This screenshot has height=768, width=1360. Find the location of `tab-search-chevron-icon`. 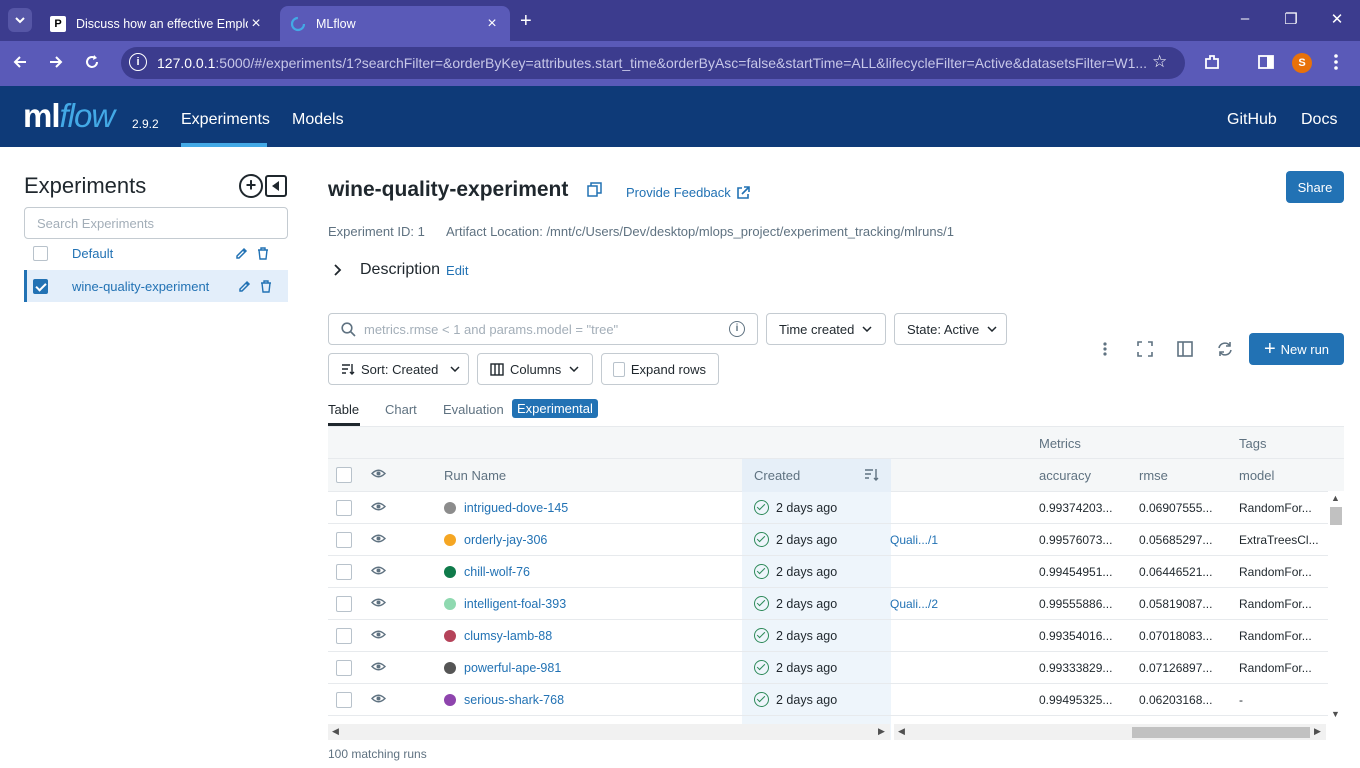

tab-search-chevron-icon is located at coordinates (20, 20).